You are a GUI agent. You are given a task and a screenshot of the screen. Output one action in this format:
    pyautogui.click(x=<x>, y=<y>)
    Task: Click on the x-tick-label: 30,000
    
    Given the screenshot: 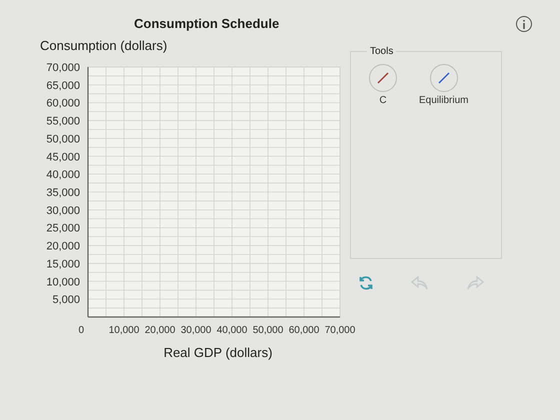 What is the action you would take?
    pyautogui.click(x=196, y=330)
    